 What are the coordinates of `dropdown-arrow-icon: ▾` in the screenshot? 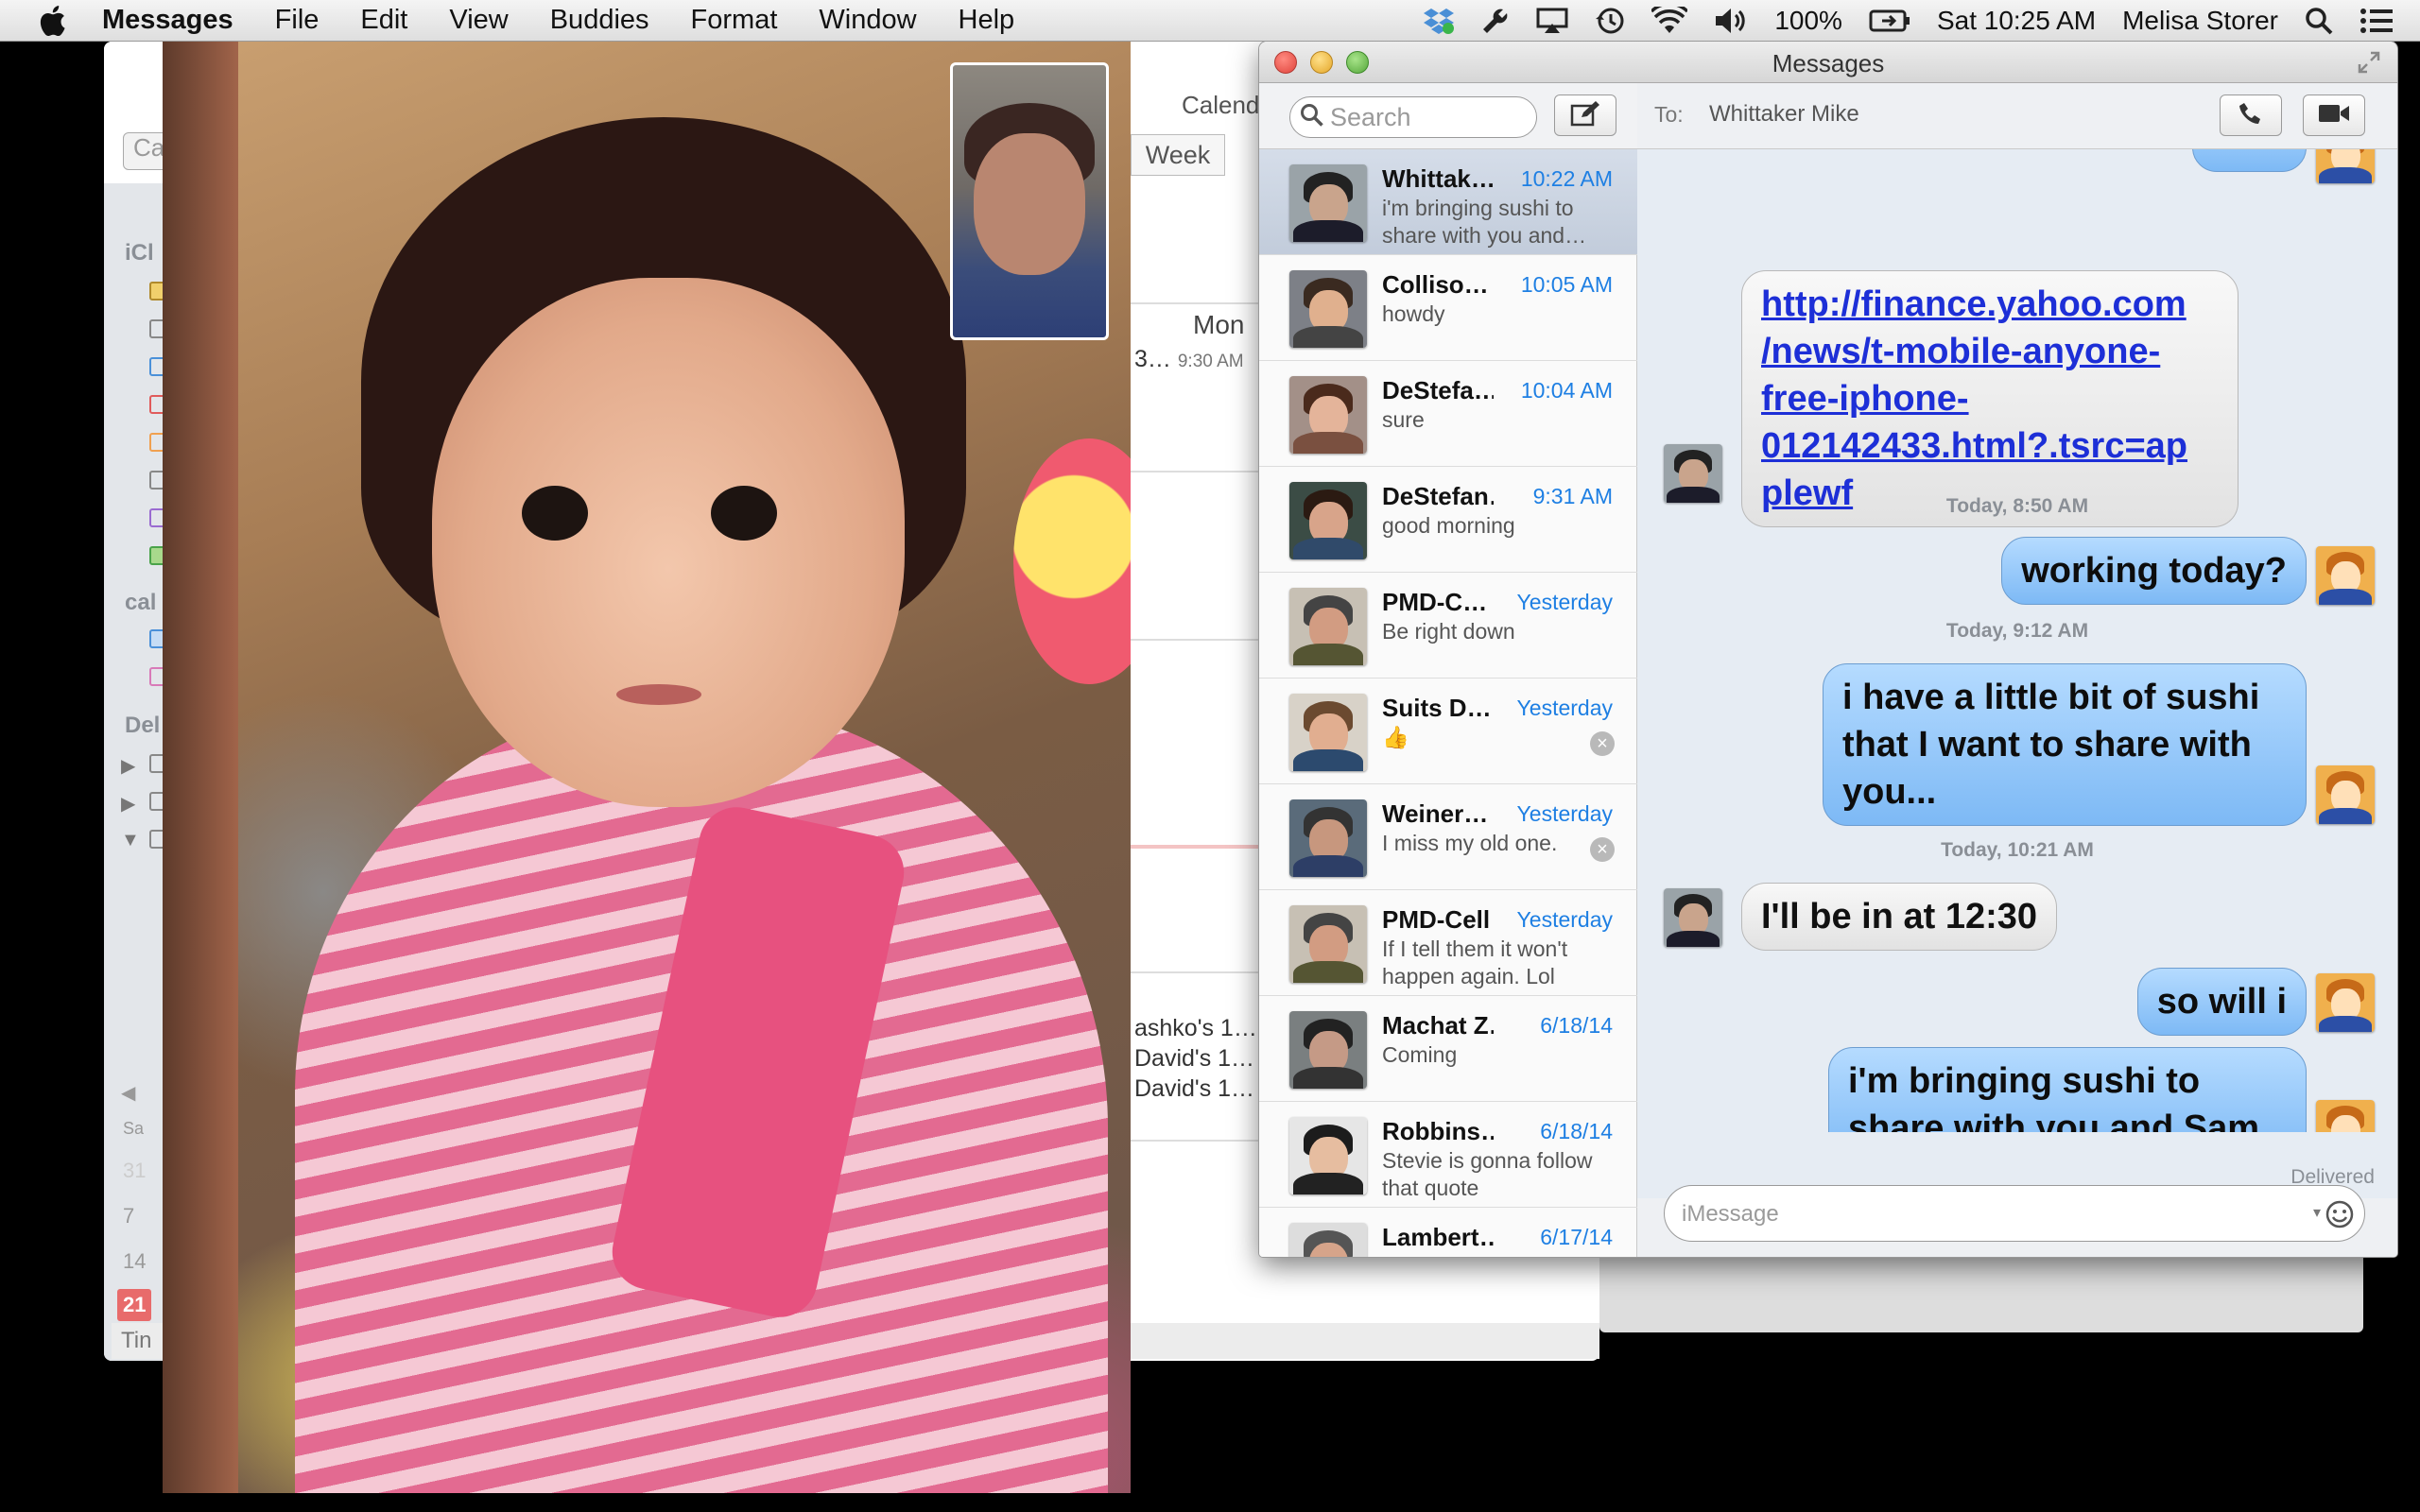 It's located at (2317, 1212).